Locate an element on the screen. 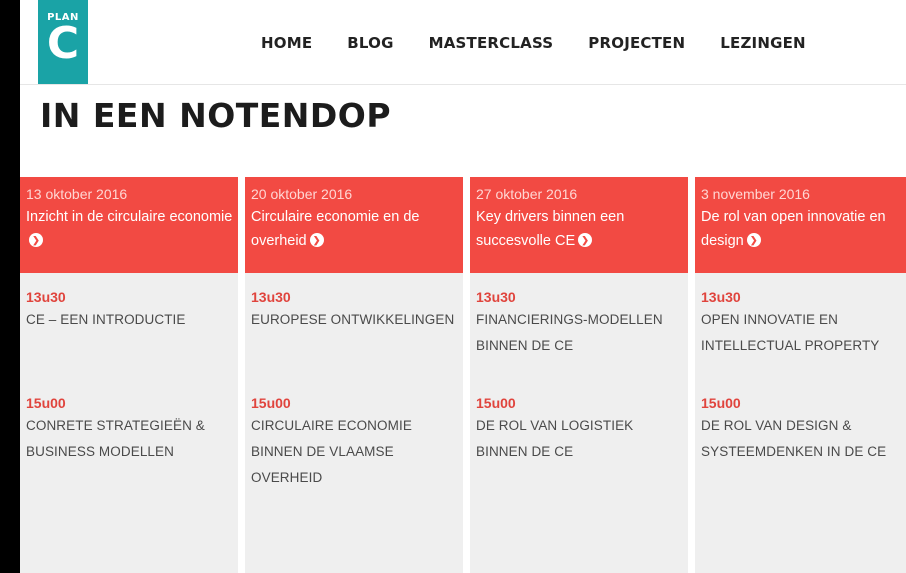  card-title-text: Inzicht in de circulaire economie is located at coordinates (129, 217).